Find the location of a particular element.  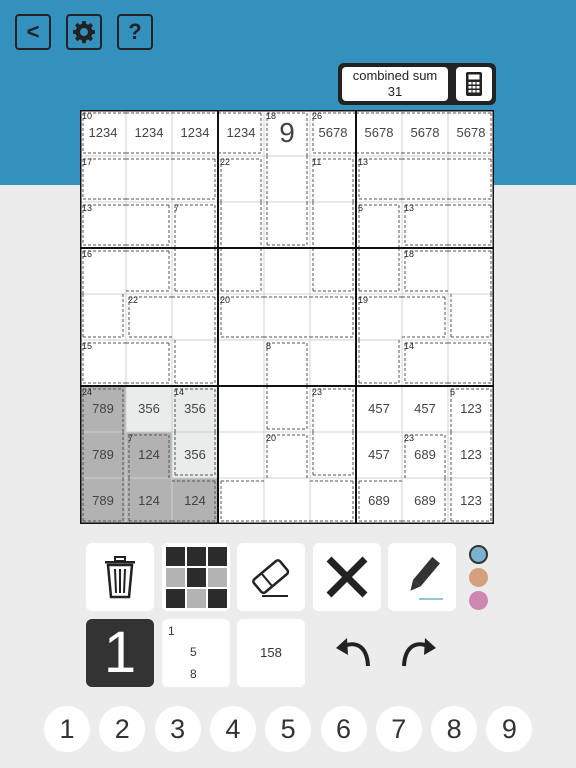

number-button-2: 2 is located at coordinates (122, 729).